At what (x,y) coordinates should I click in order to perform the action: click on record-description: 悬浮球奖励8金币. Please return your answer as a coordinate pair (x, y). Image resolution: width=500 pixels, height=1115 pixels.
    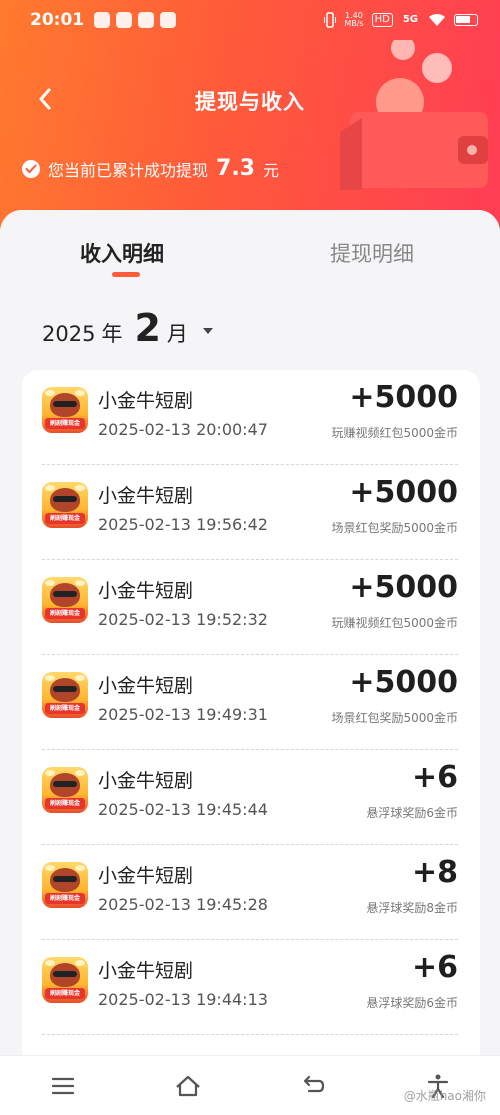
    Looking at the image, I should click on (412, 908).